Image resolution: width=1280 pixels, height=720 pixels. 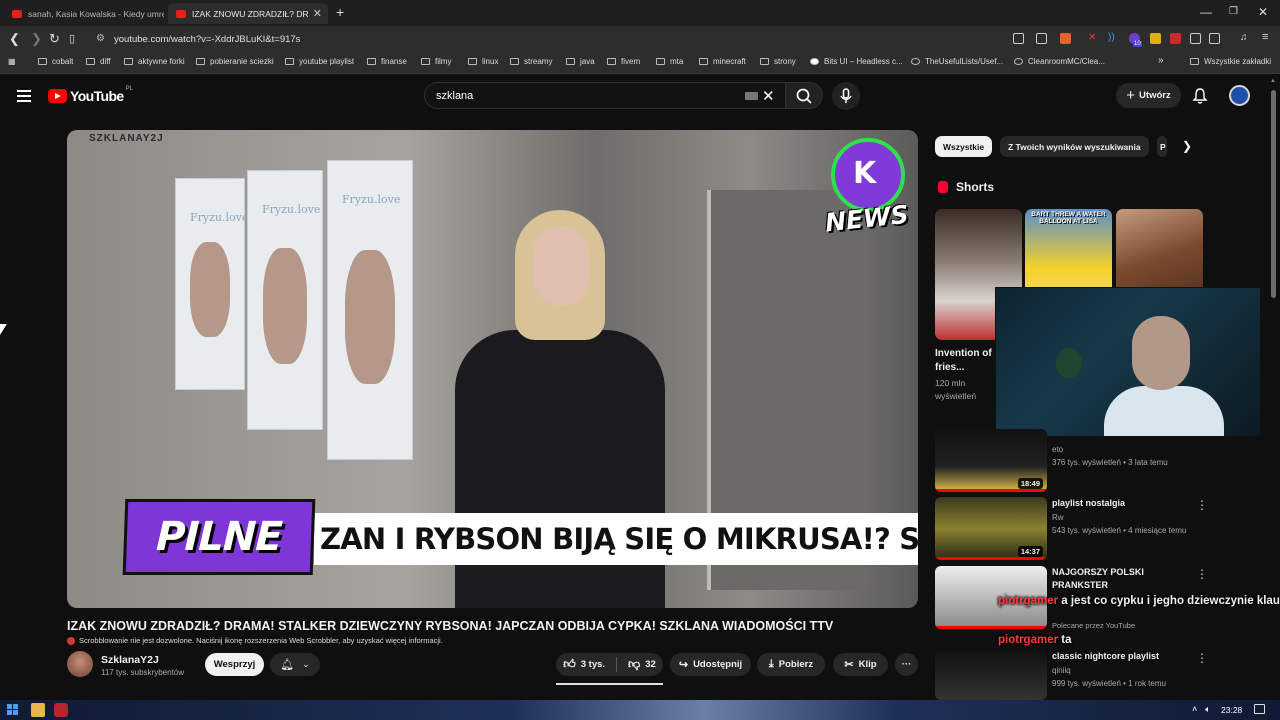 I want to click on download-button: ⤓ Pobierz, so click(x=791, y=664).